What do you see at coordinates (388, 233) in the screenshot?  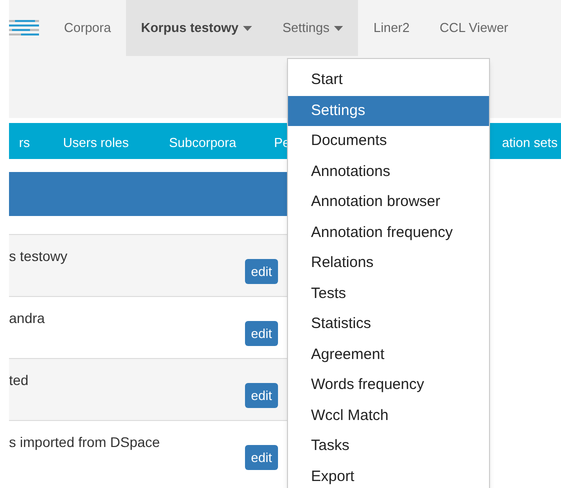 I see `menu-item: Annotation frequency` at bounding box center [388, 233].